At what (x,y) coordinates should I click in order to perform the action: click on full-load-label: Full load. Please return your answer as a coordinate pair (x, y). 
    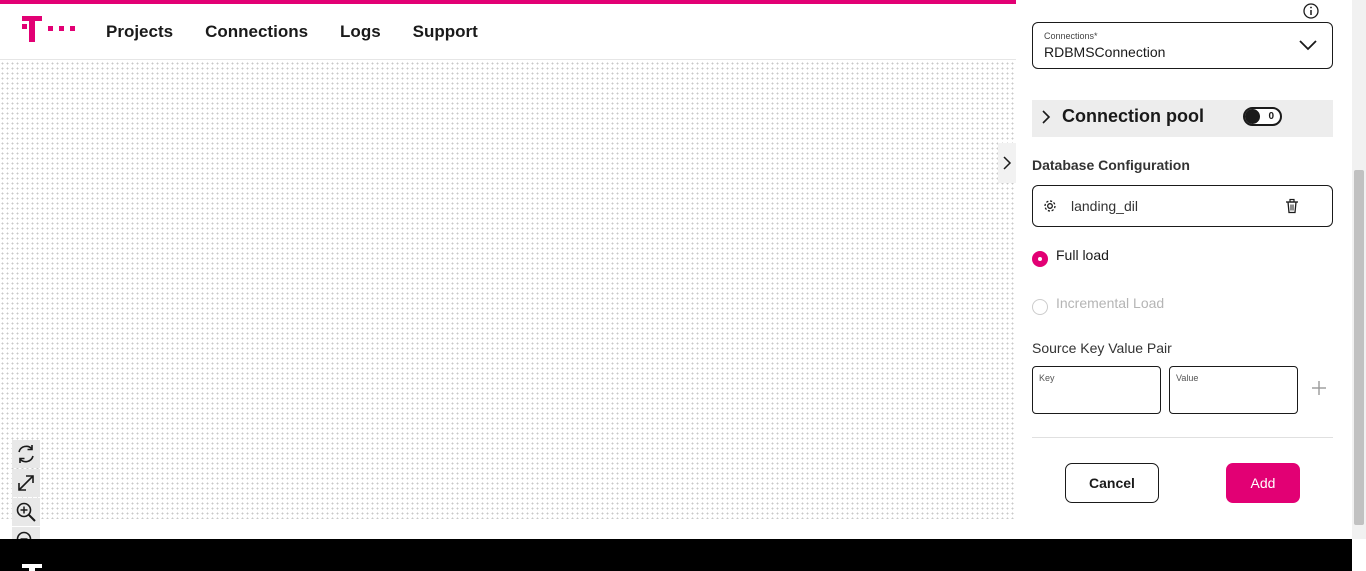
    Looking at the image, I should click on (1082, 255).